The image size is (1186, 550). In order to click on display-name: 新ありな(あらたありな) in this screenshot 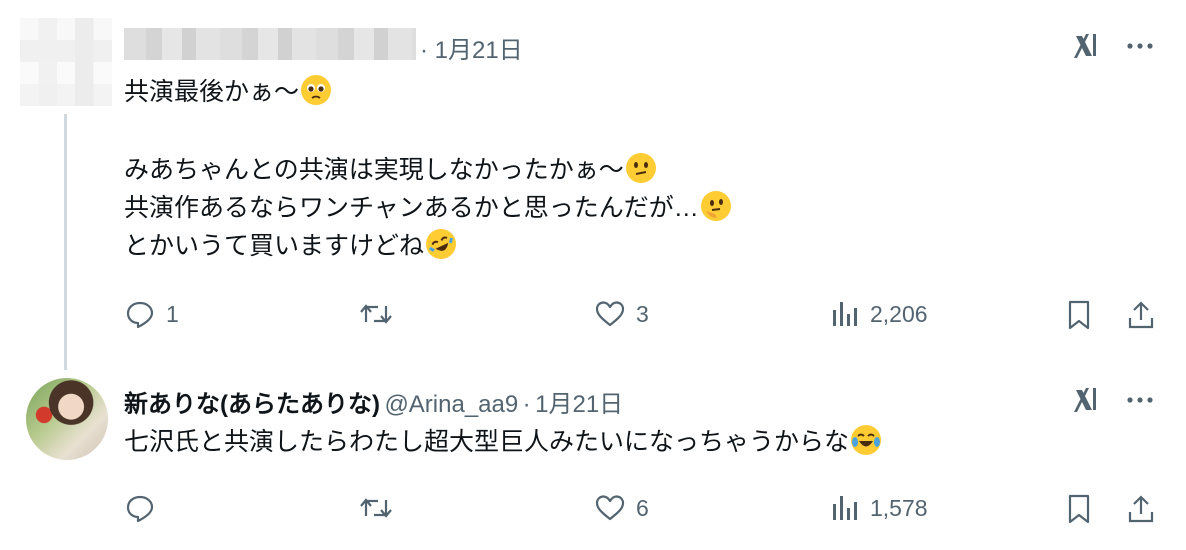, I will do `click(252, 404)`.